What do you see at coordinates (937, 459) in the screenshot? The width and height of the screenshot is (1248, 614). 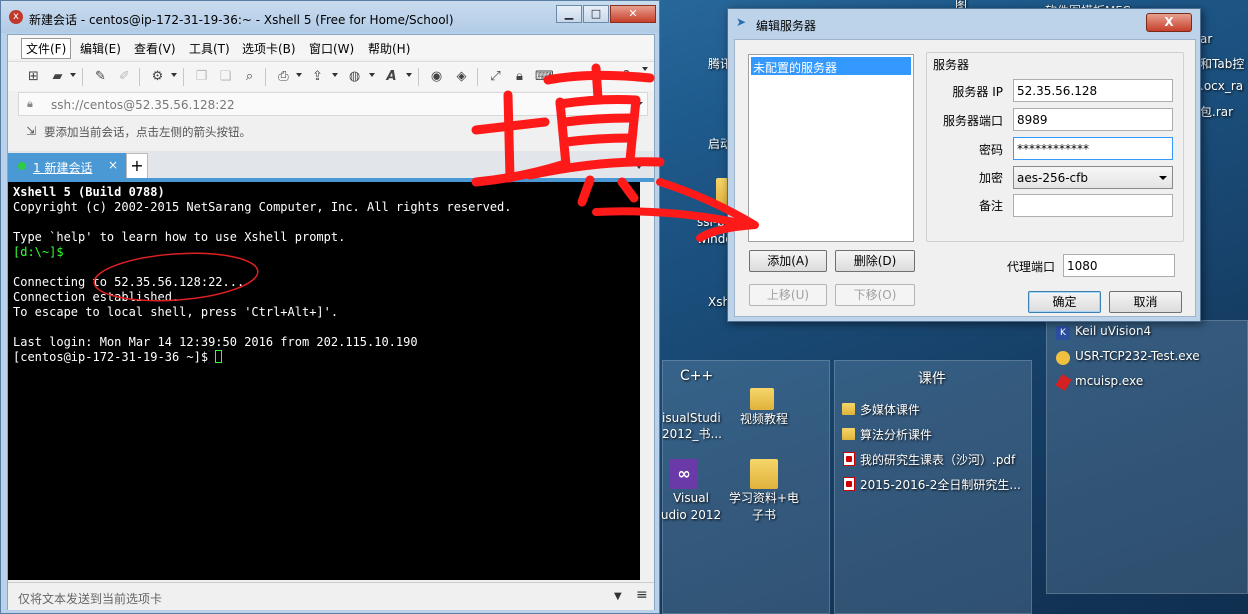 I see `fence-course-item-schedule: 我的研究生课表（沙河）.pdf` at bounding box center [937, 459].